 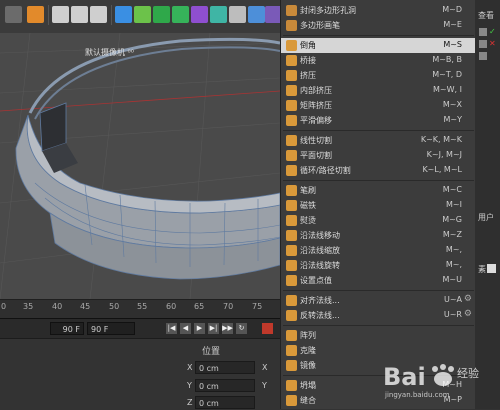 What do you see at coordinates (13, 14) in the screenshot?
I see `undo-icon` at bounding box center [13, 14].